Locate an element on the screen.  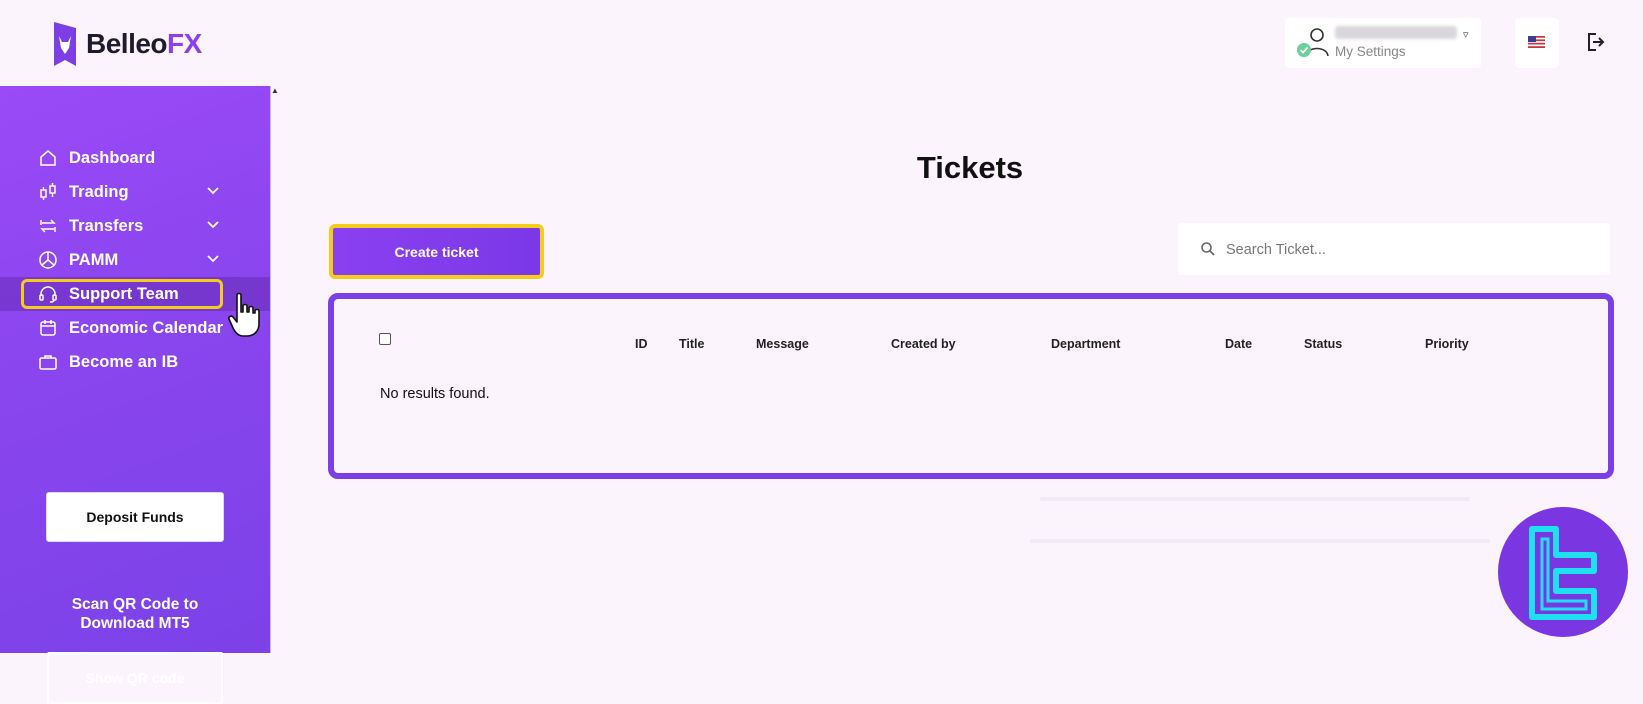
pie-chart-icon is located at coordinates (48, 260).